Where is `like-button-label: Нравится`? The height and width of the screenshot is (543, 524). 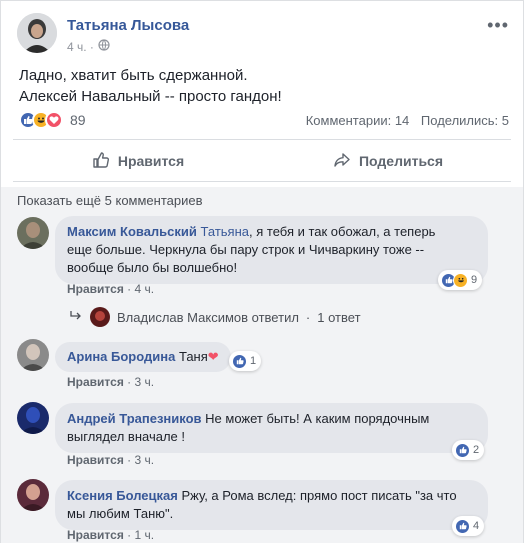 like-button-label: Нравится is located at coordinates (151, 161).